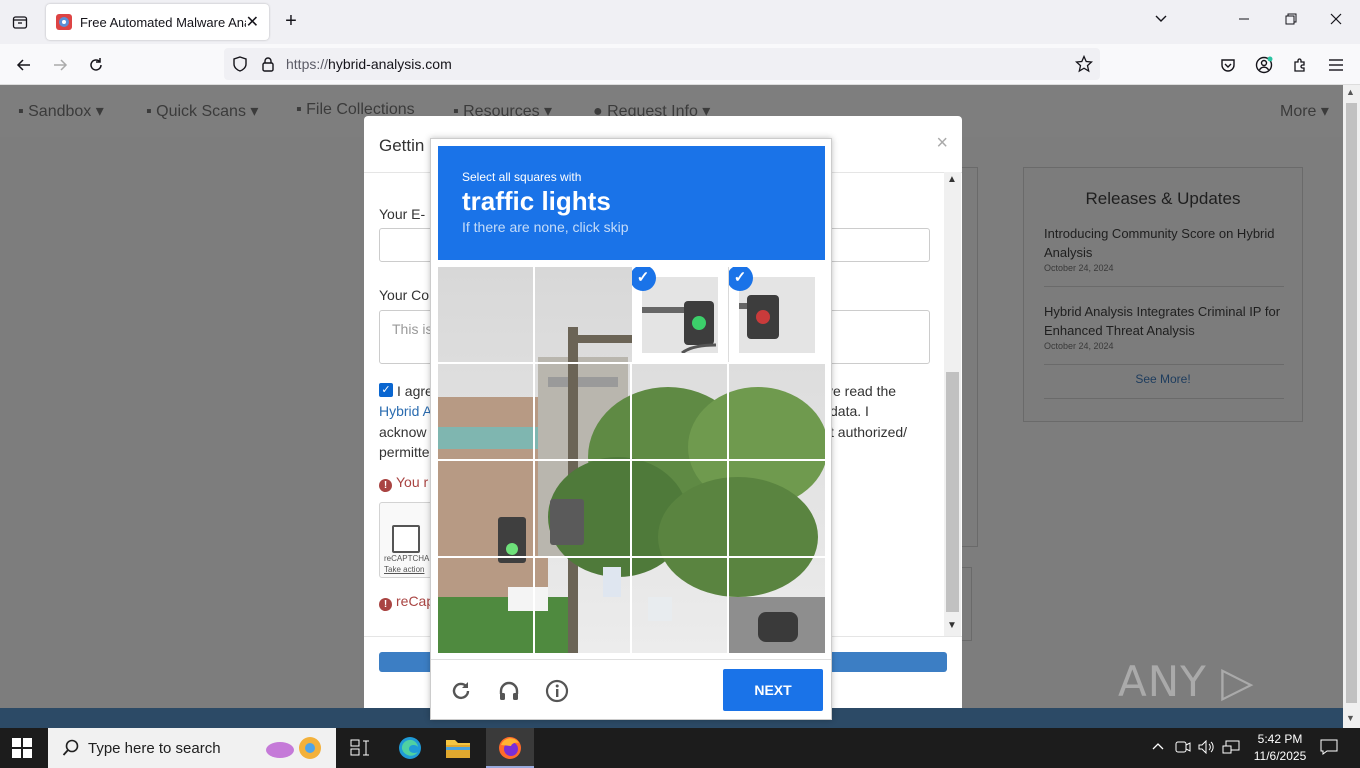 The image size is (1360, 768). Describe the element at coordinates (96, 65) in the screenshot. I see `reload-icon` at that location.